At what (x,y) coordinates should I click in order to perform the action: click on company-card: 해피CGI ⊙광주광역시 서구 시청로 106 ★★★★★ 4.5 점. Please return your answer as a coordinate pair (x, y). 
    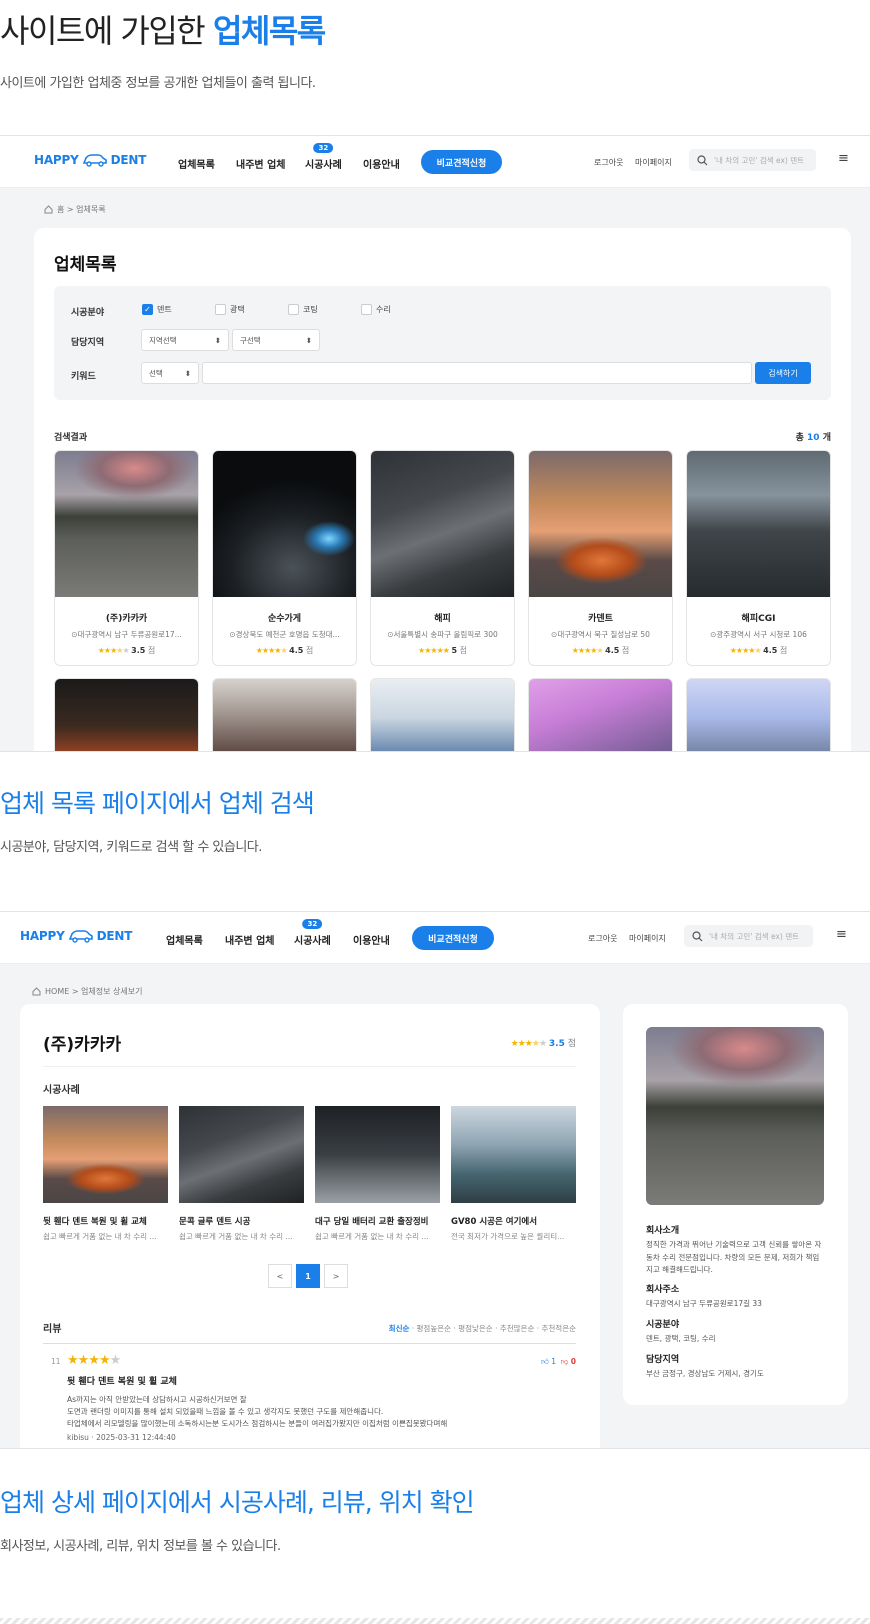
    Looking at the image, I should click on (758, 558).